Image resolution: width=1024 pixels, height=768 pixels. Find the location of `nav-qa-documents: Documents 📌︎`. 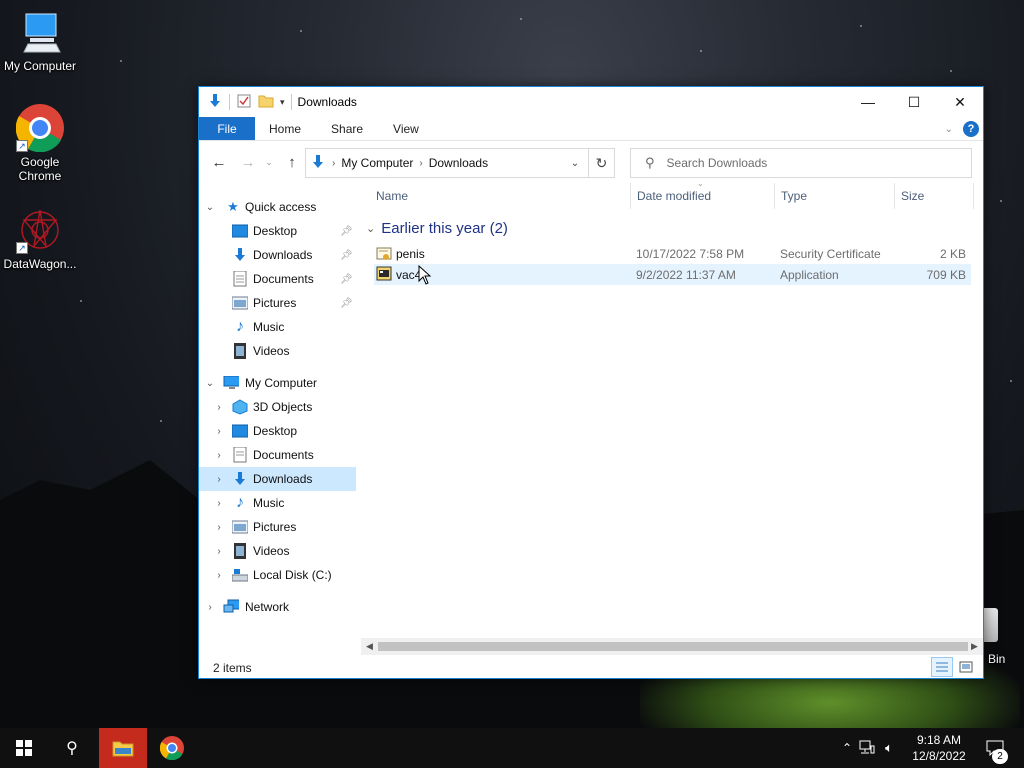

nav-qa-documents: Documents 📌︎ is located at coordinates (277, 279).